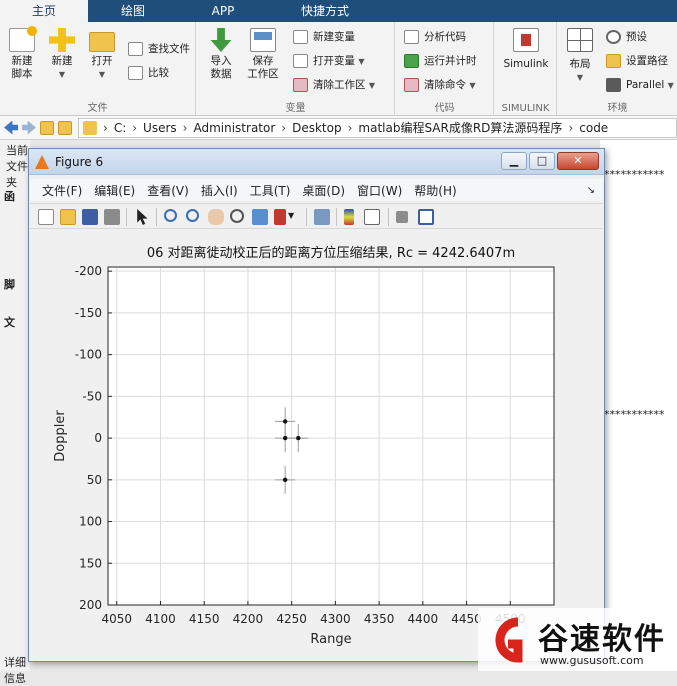  What do you see at coordinates (221, 40) in the screenshot?
I see `import-icon` at bounding box center [221, 40].